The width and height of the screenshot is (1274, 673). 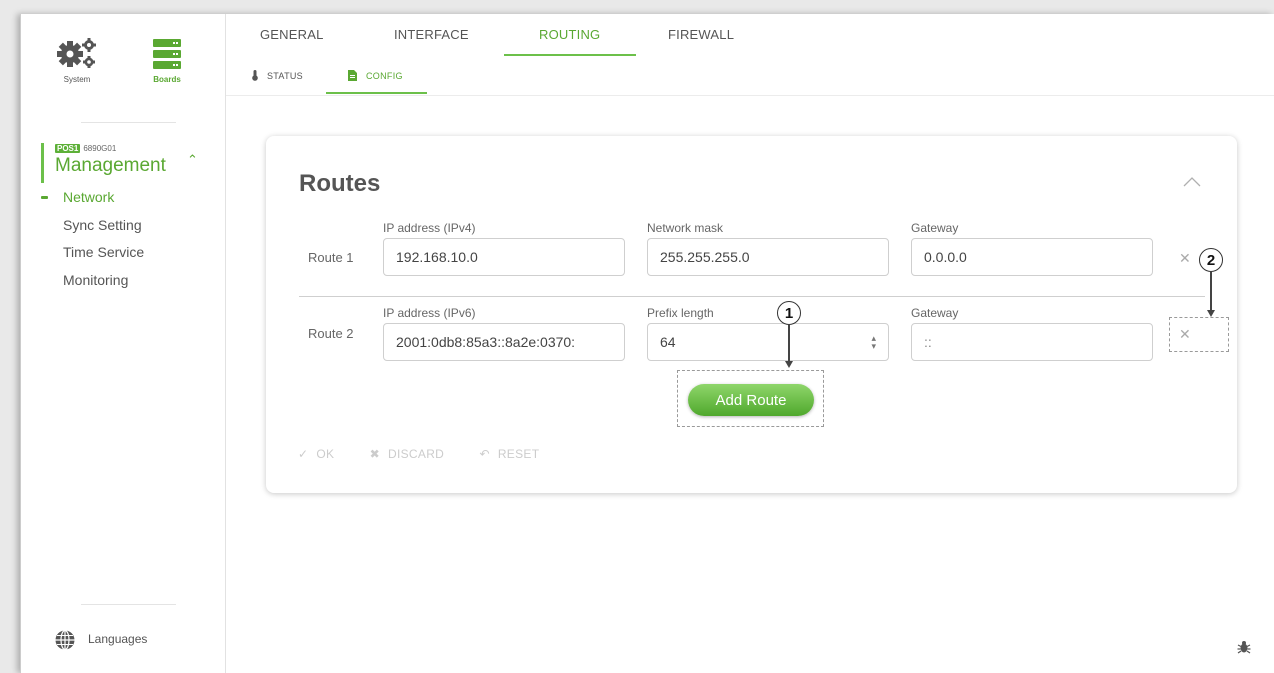 What do you see at coordinates (77, 79) in the screenshot?
I see `system-label: System` at bounding box center [77, 79].